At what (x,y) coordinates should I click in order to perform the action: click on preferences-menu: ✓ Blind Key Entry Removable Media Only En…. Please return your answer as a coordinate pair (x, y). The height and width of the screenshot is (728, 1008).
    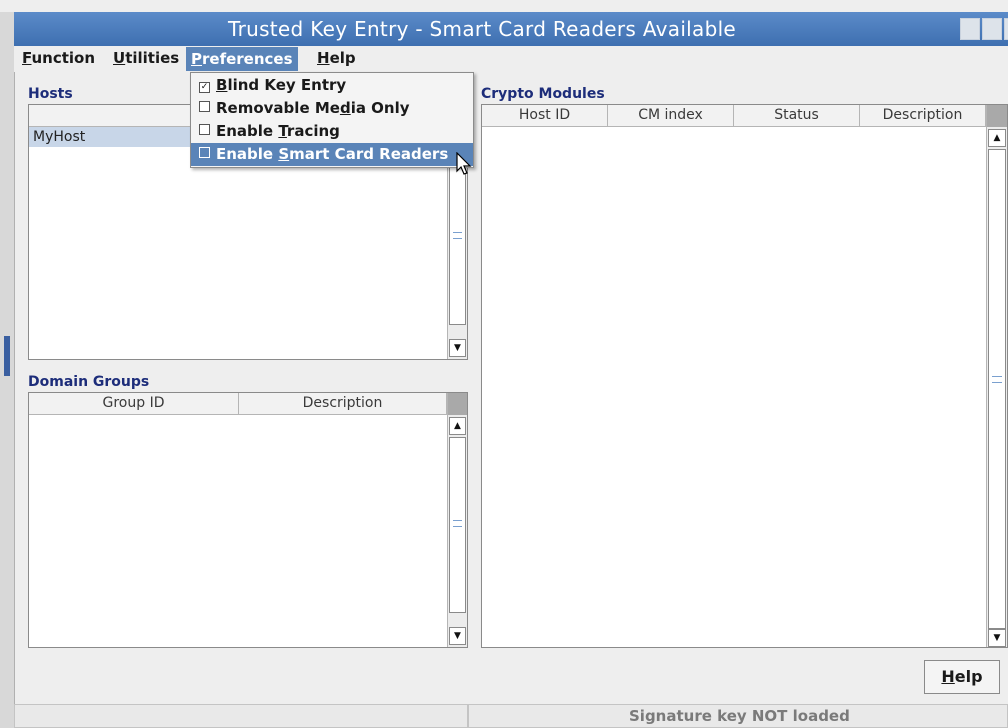
    Looking at the image, I should click on (332, 120).